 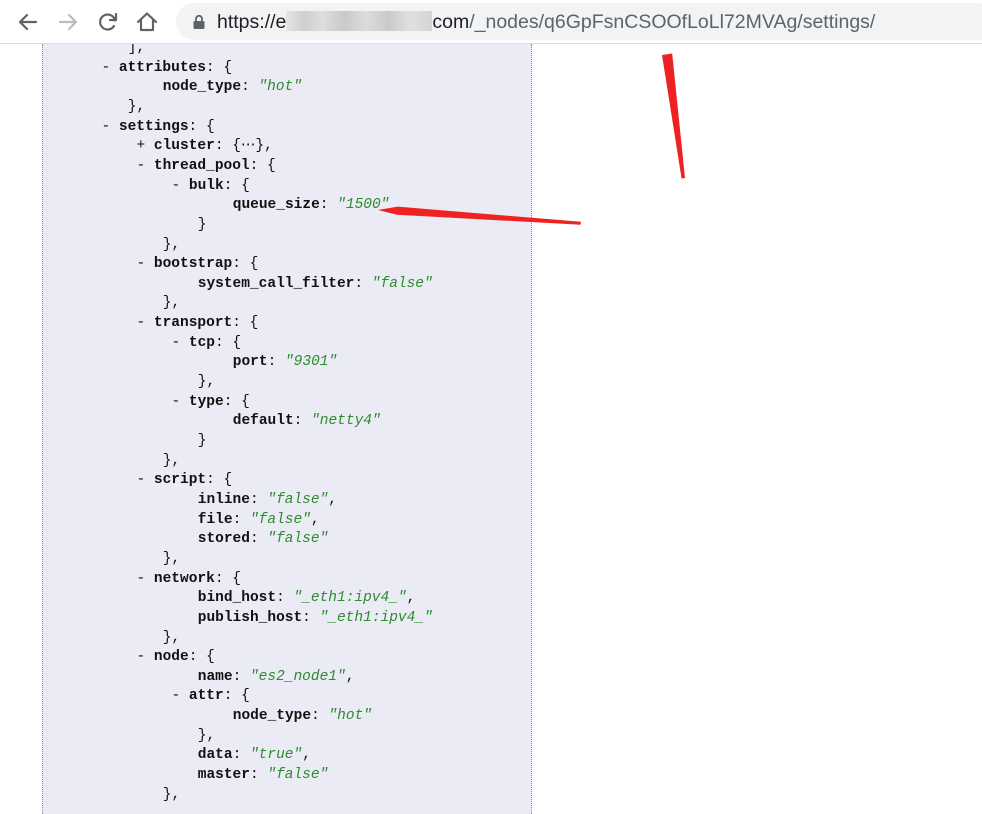 What do you see at coordinates (350, 598) in the screenshot?
I see `json-string-value: "_eth1:ipv4_"` at bounding box center [350, 598].